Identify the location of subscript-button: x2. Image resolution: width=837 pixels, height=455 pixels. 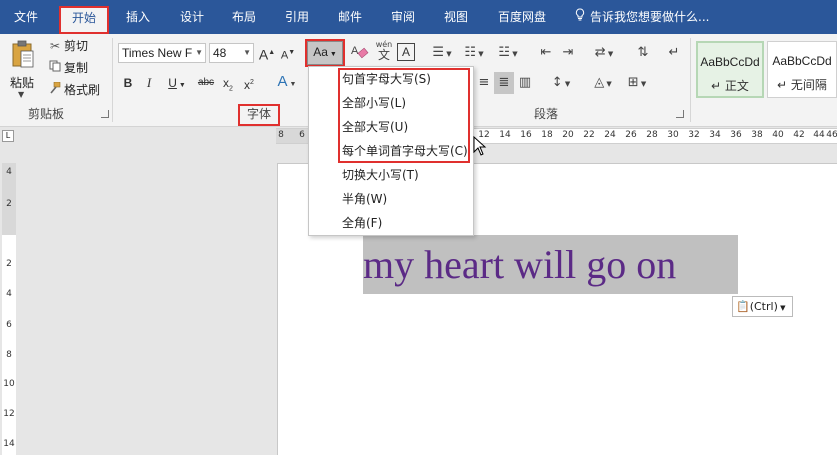
(228, 83).